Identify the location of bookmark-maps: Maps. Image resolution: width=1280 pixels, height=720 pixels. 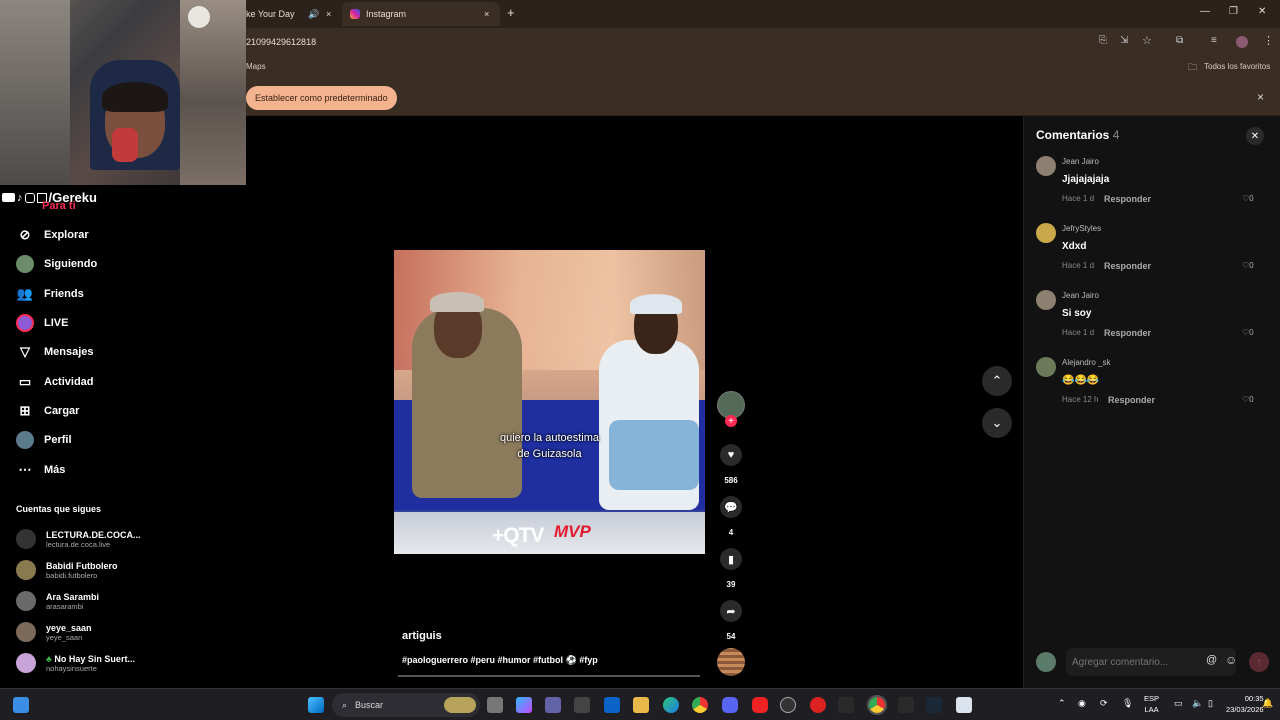
(256, 66).